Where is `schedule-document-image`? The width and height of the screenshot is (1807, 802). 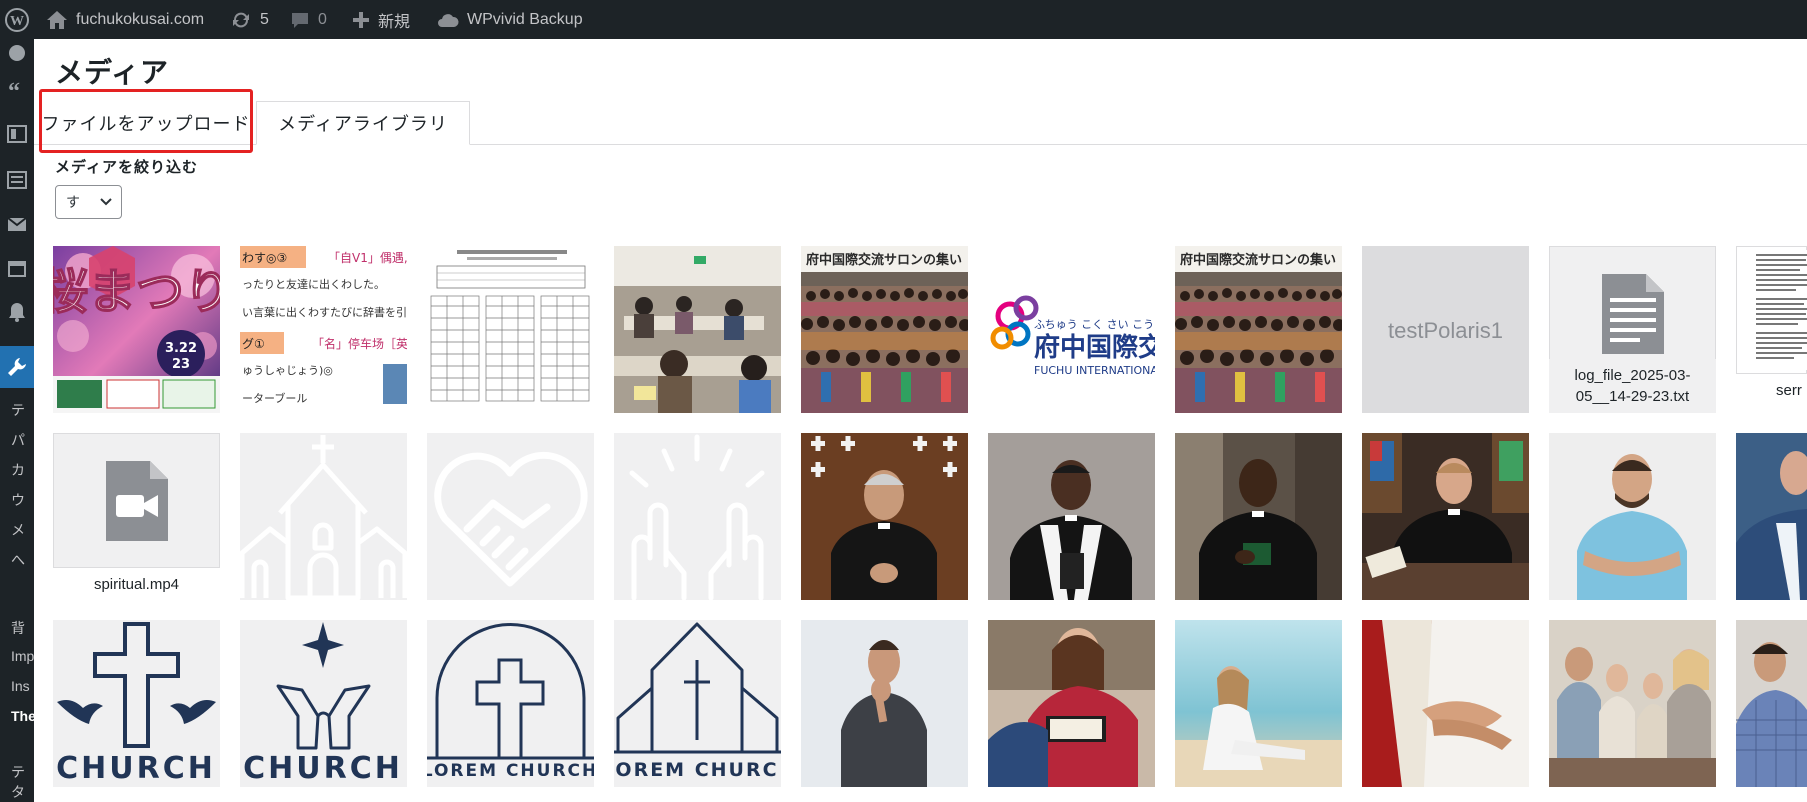
schedule-document-image is located at coordinates (510, 329).